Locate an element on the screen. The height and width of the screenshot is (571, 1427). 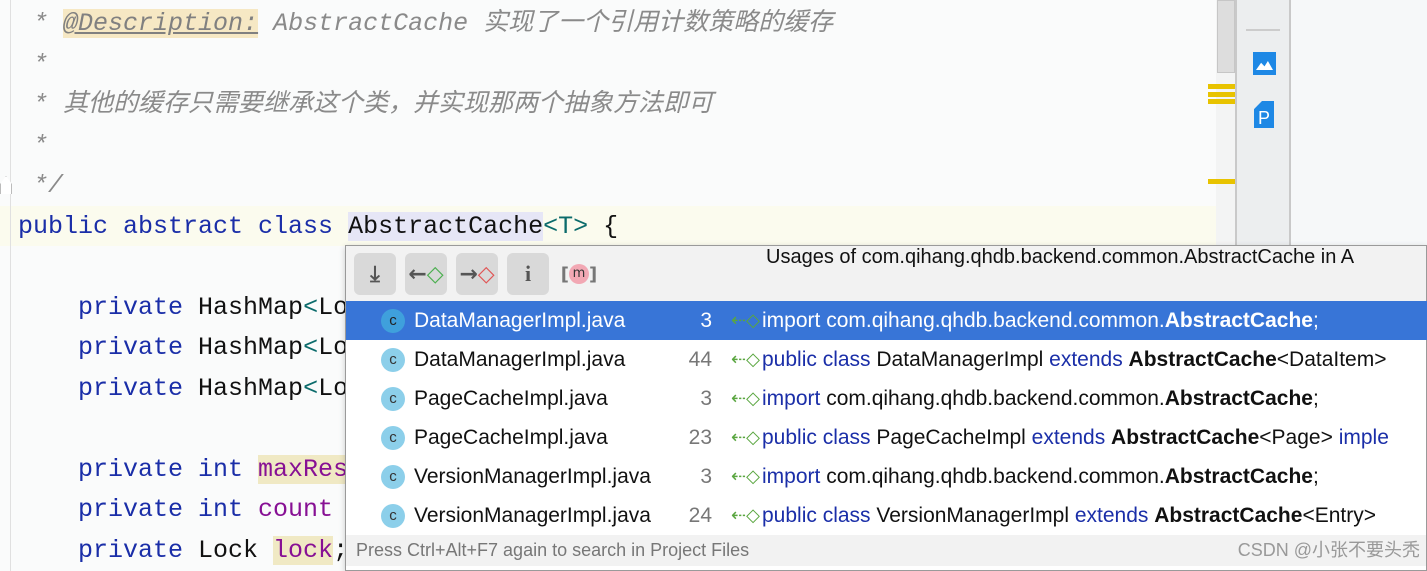
pin-icon: ⤓ is located at coordinates (375, 274).